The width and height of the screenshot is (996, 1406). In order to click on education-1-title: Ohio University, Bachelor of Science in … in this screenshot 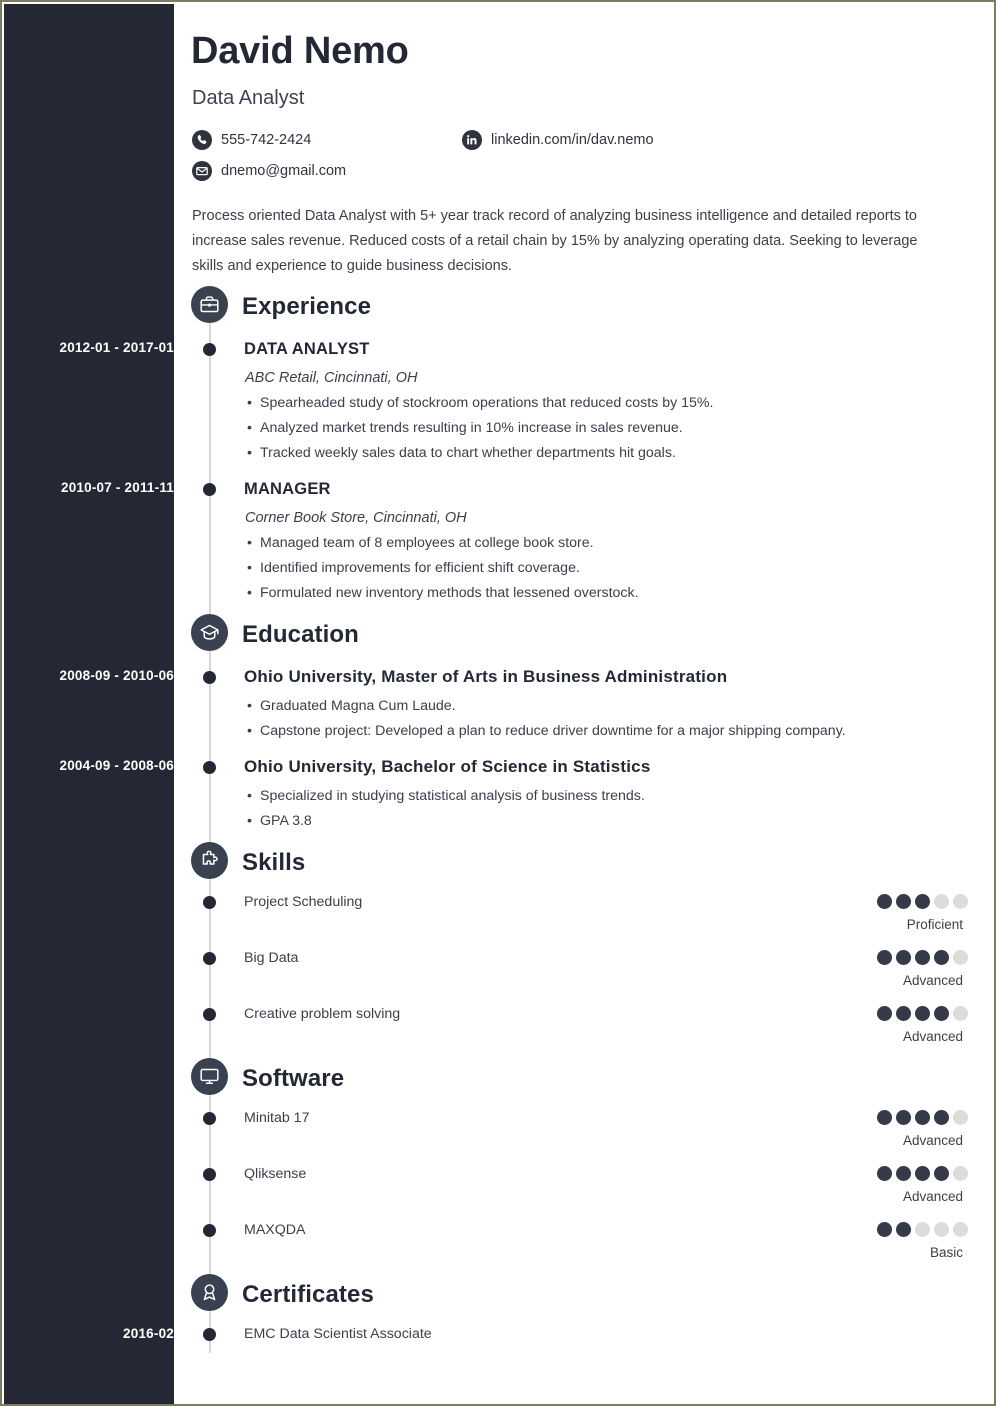, I will do `click(447, 766)`.